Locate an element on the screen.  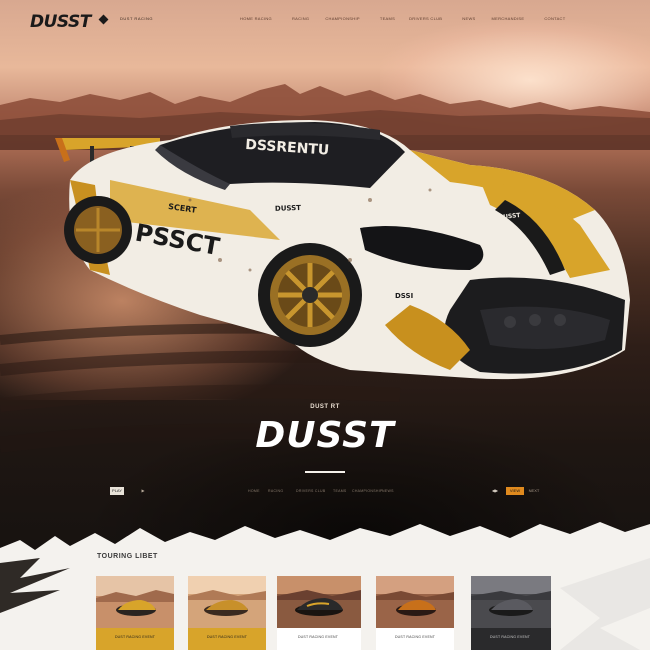
nav-link-racing: RACING is located at coordinates (300, 18).